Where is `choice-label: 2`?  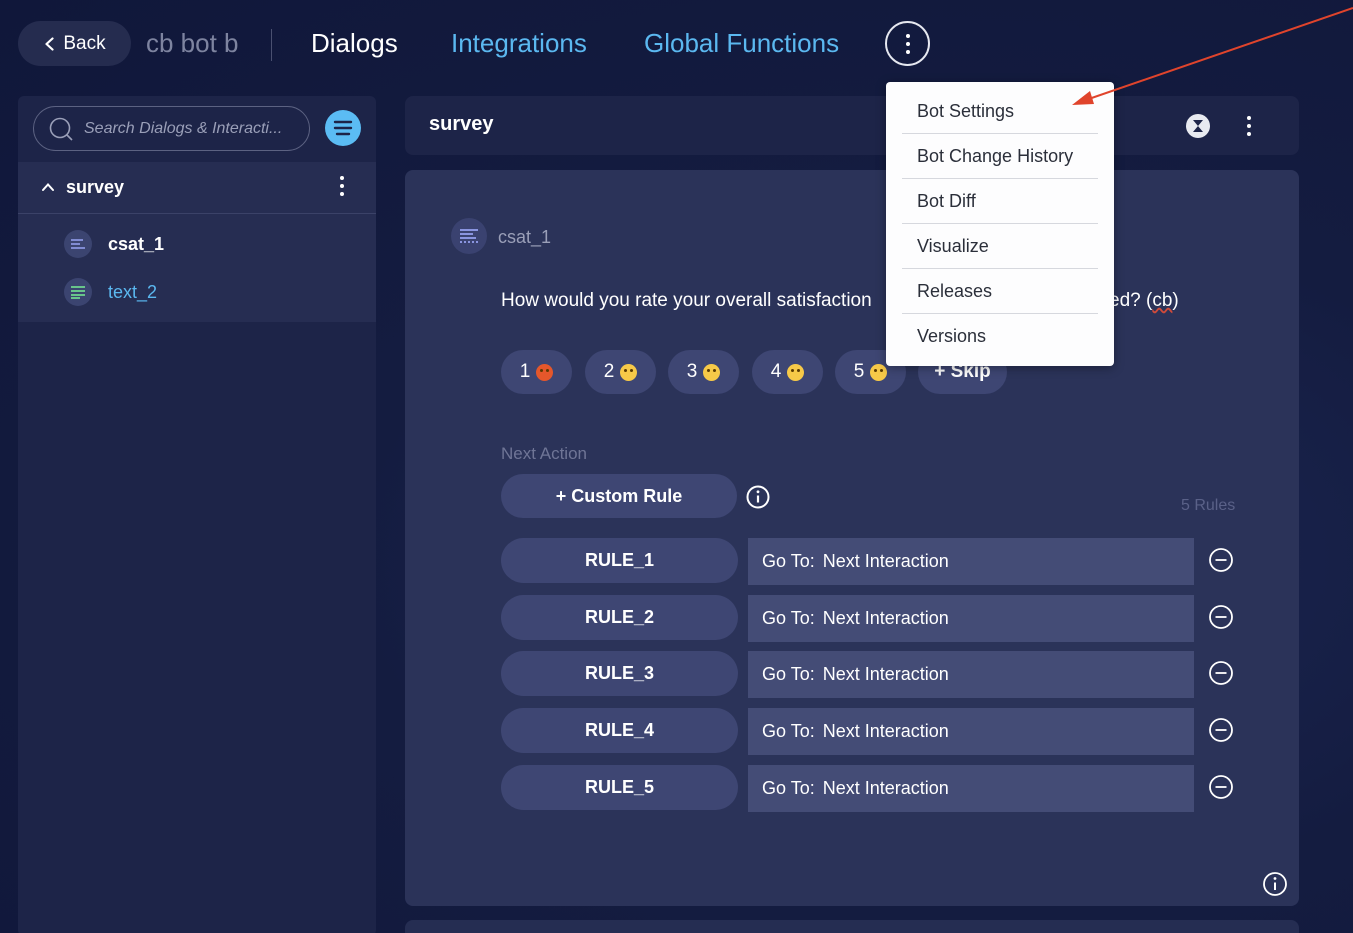 choice-label: 2 is located at coordinates (609, 371).